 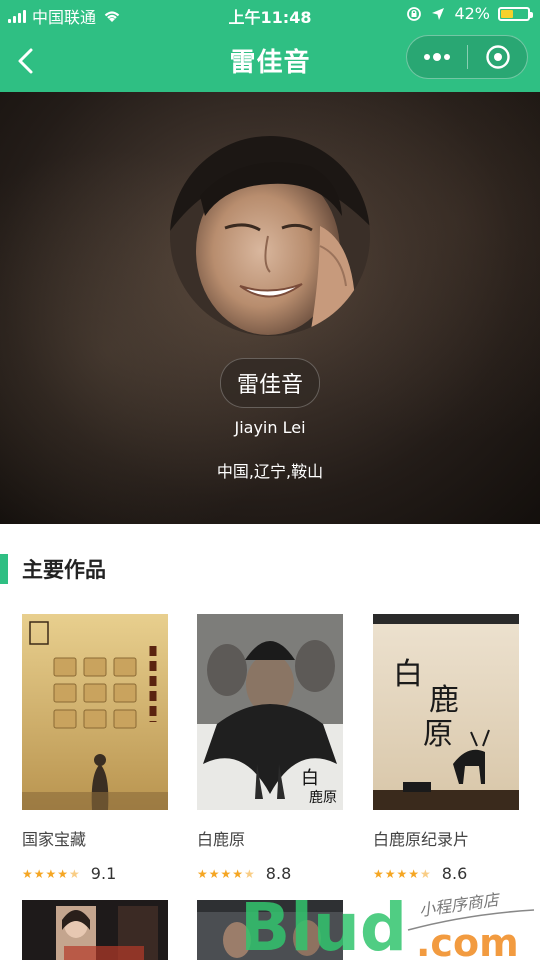 I want to click on work-title: 白鹿原纪录片, so click(x=421, y=839).